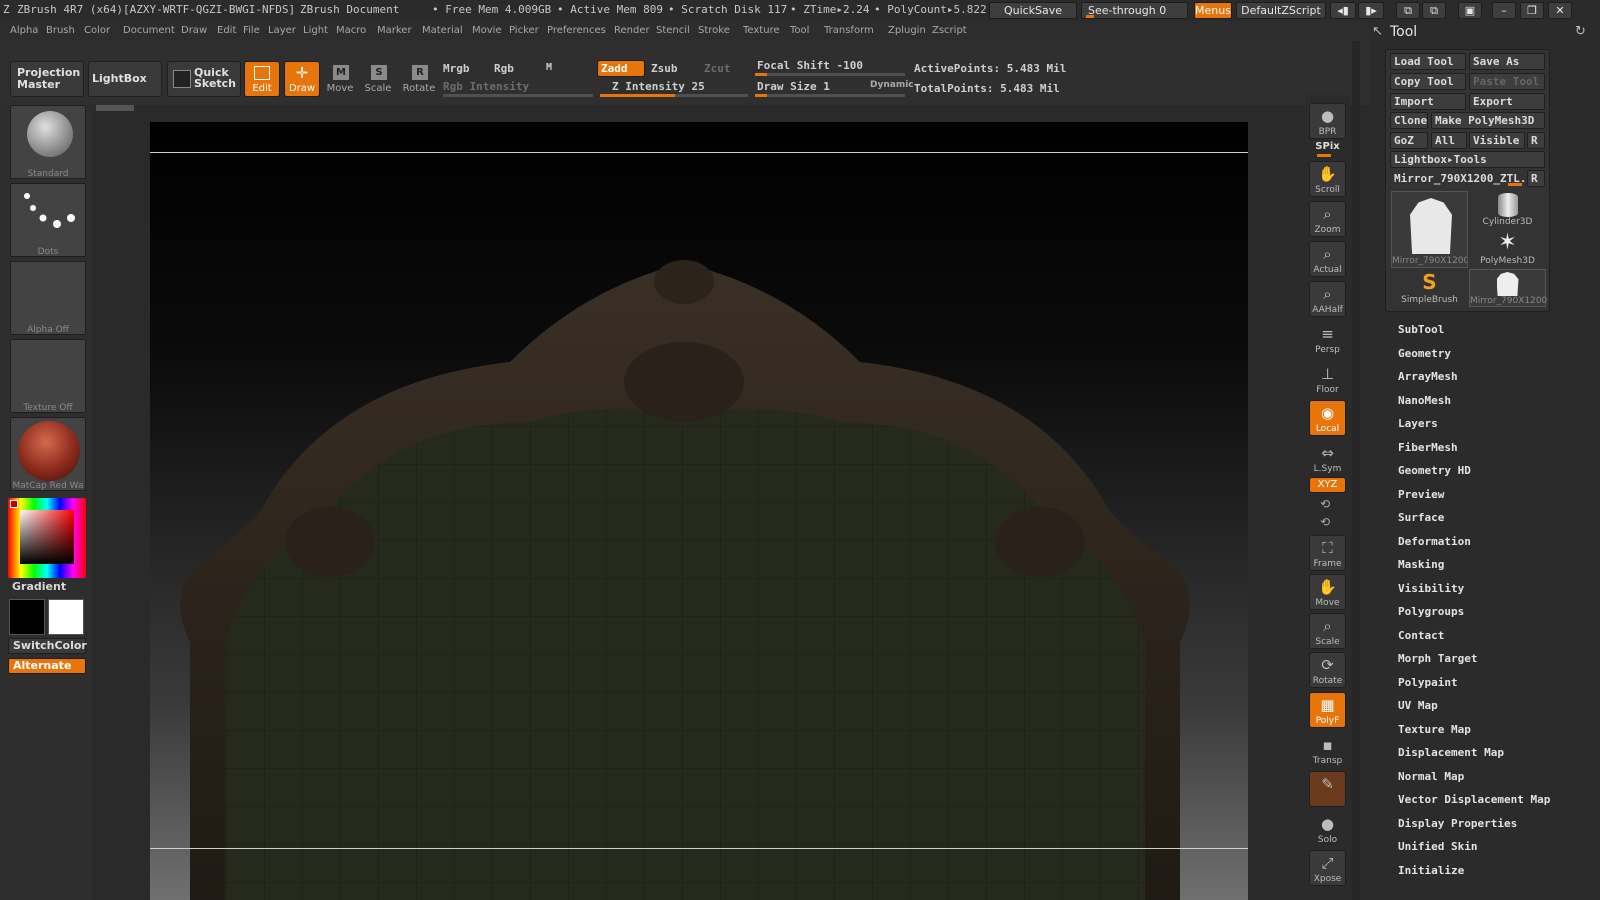 The width and height of the screenshot is (1600, 900). Describe the element at coordinates (282, 30) in the screenshot. I see `menu-layer: Layer` at that location.